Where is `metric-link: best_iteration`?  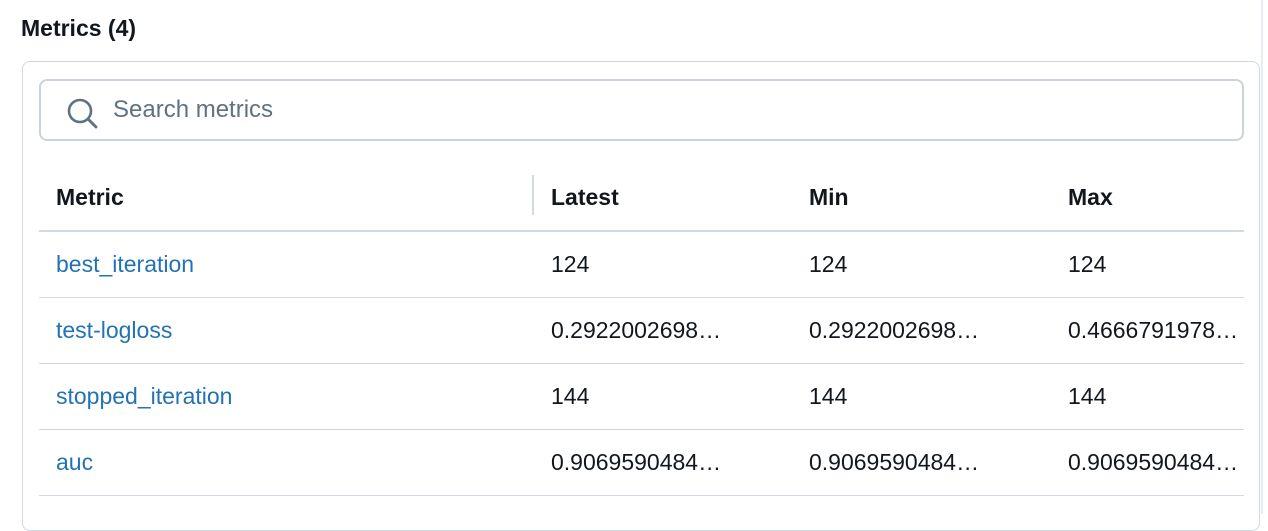
metric-link: best_iteration is located at coordinates (125, 264).